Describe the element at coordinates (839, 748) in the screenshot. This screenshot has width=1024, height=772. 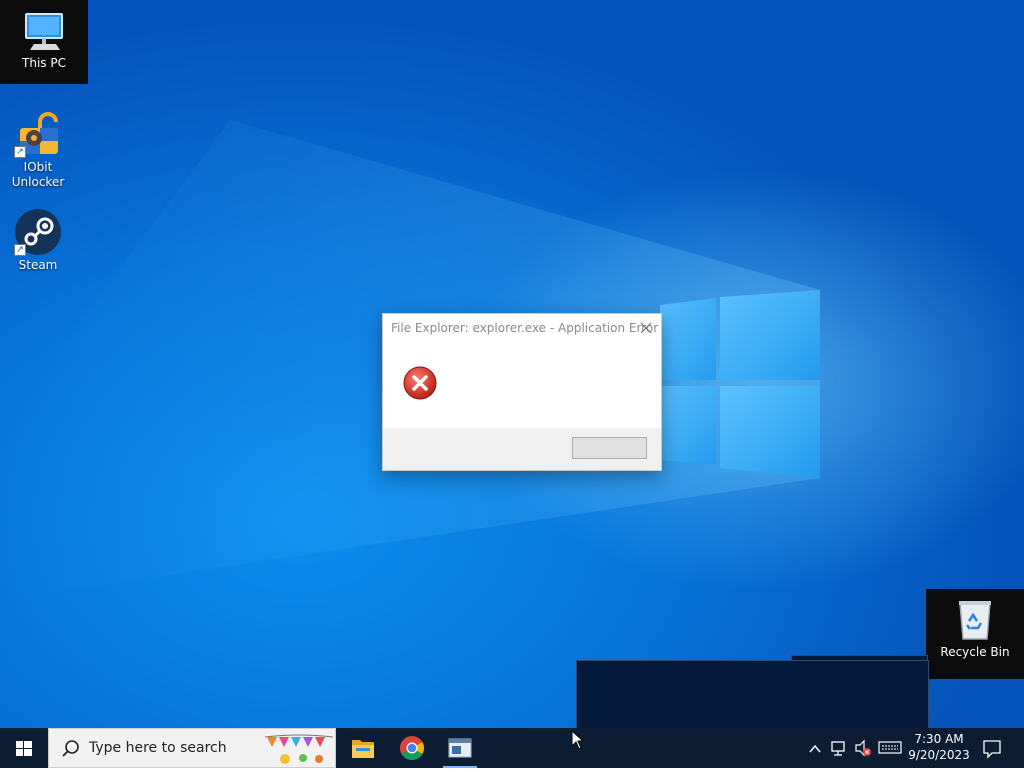
I see `network-icon` at that location.